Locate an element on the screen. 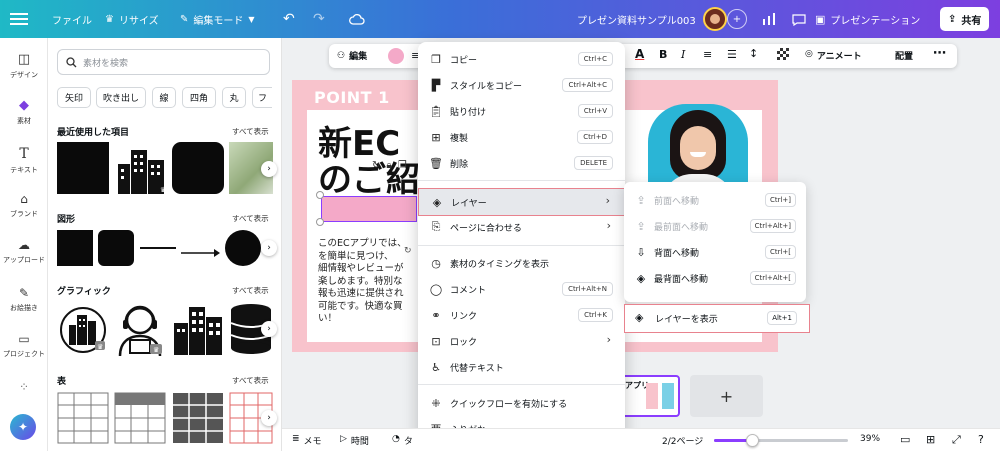 This screenshot has width=1000, height=451. shape-circle is located at coordinates (243, 248).